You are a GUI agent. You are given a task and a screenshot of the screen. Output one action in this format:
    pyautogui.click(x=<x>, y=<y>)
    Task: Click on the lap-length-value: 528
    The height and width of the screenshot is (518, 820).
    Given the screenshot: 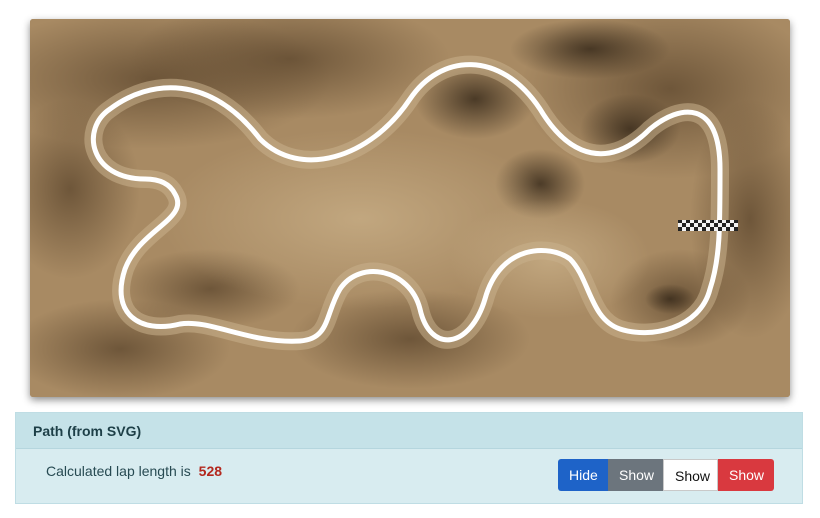 What is the action you would take?
    pyautogui.click(x=210, y=471)
    